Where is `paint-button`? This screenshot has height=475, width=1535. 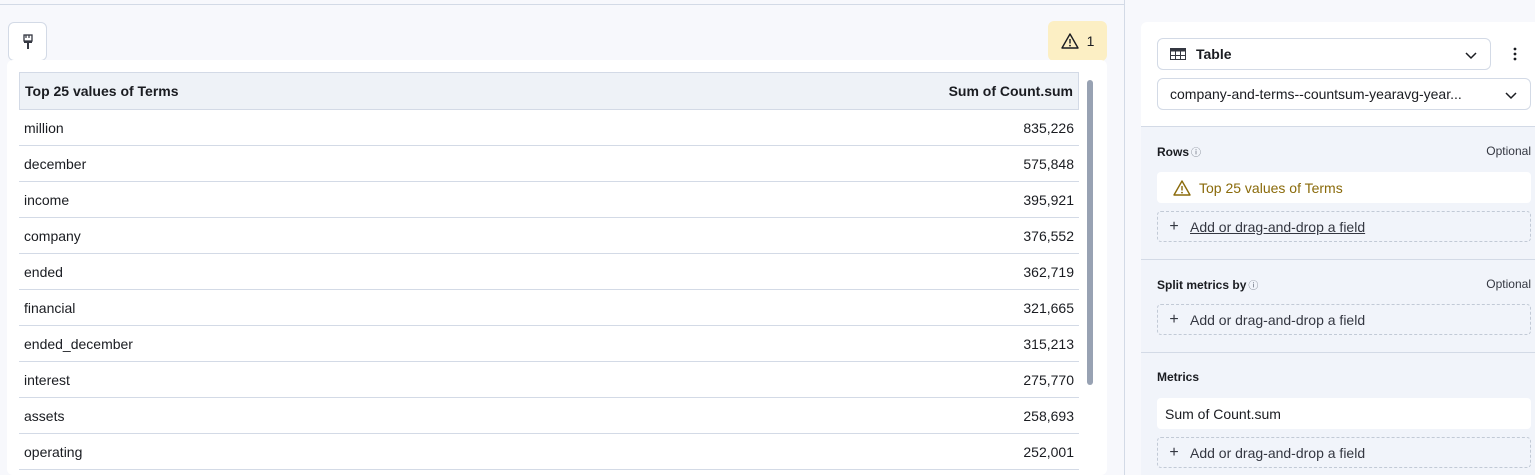 paint-button is located at coordinates (27, 41).